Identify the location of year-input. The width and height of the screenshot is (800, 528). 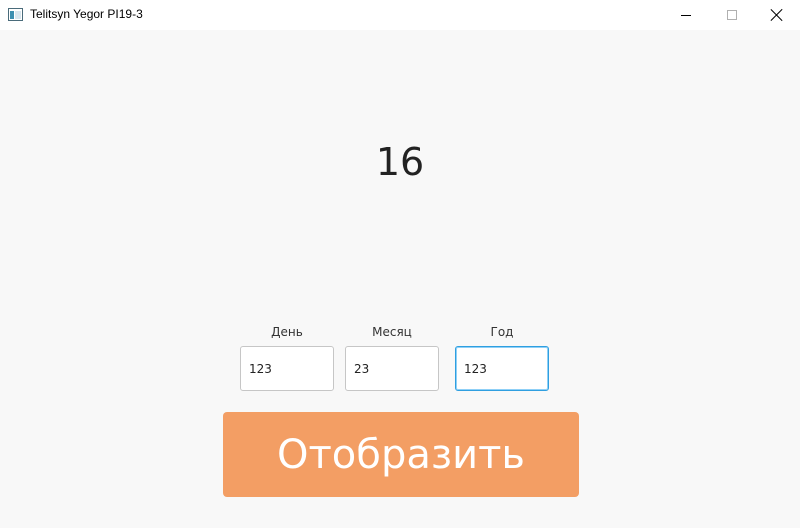
(502, 368).